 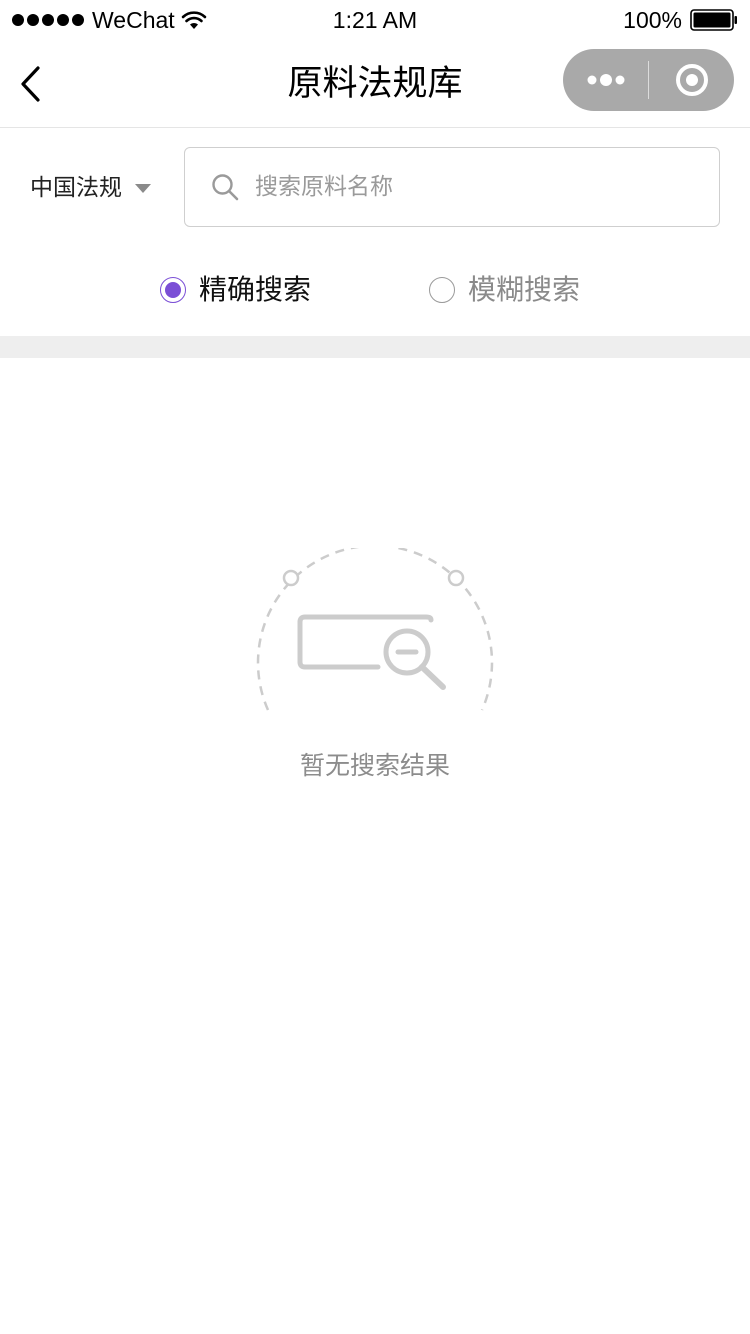 I want to click on no-results-magnifier-icon, so click(x=375, y=629).